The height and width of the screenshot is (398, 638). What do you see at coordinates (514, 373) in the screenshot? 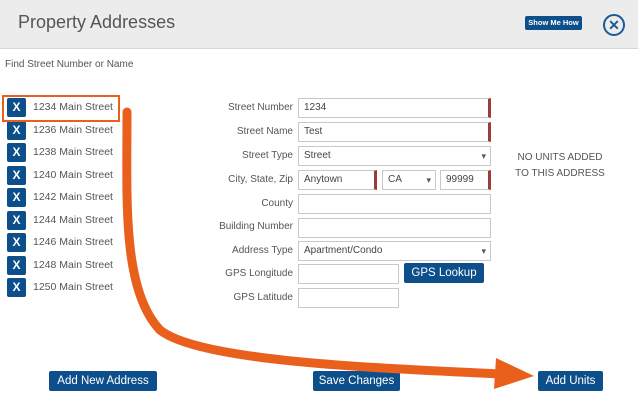
I see `annotation-arrow-head` at bounding box center [514, 373].